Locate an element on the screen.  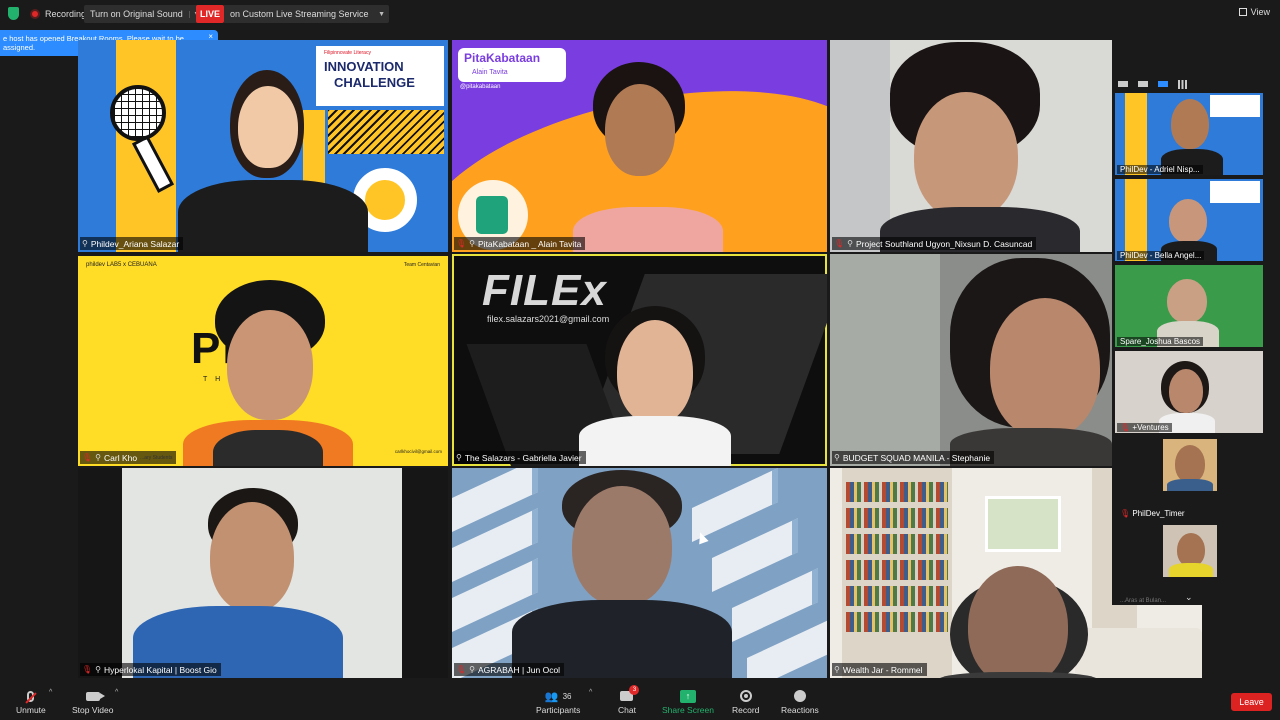
recording-label: Recording is located at coordinates (66, 14).